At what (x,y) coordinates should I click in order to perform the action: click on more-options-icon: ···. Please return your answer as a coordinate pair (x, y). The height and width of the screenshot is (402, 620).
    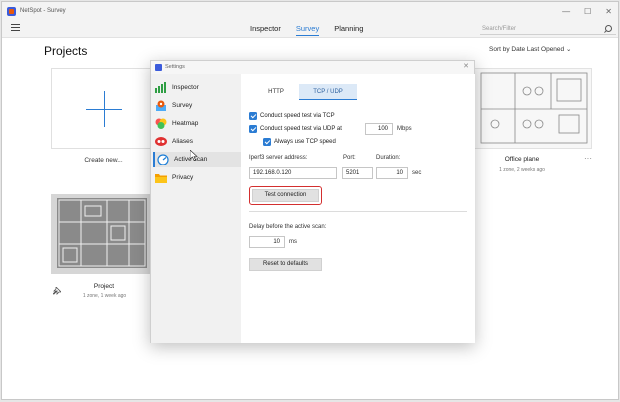
    Looking at the image, I should click on (588, 158).